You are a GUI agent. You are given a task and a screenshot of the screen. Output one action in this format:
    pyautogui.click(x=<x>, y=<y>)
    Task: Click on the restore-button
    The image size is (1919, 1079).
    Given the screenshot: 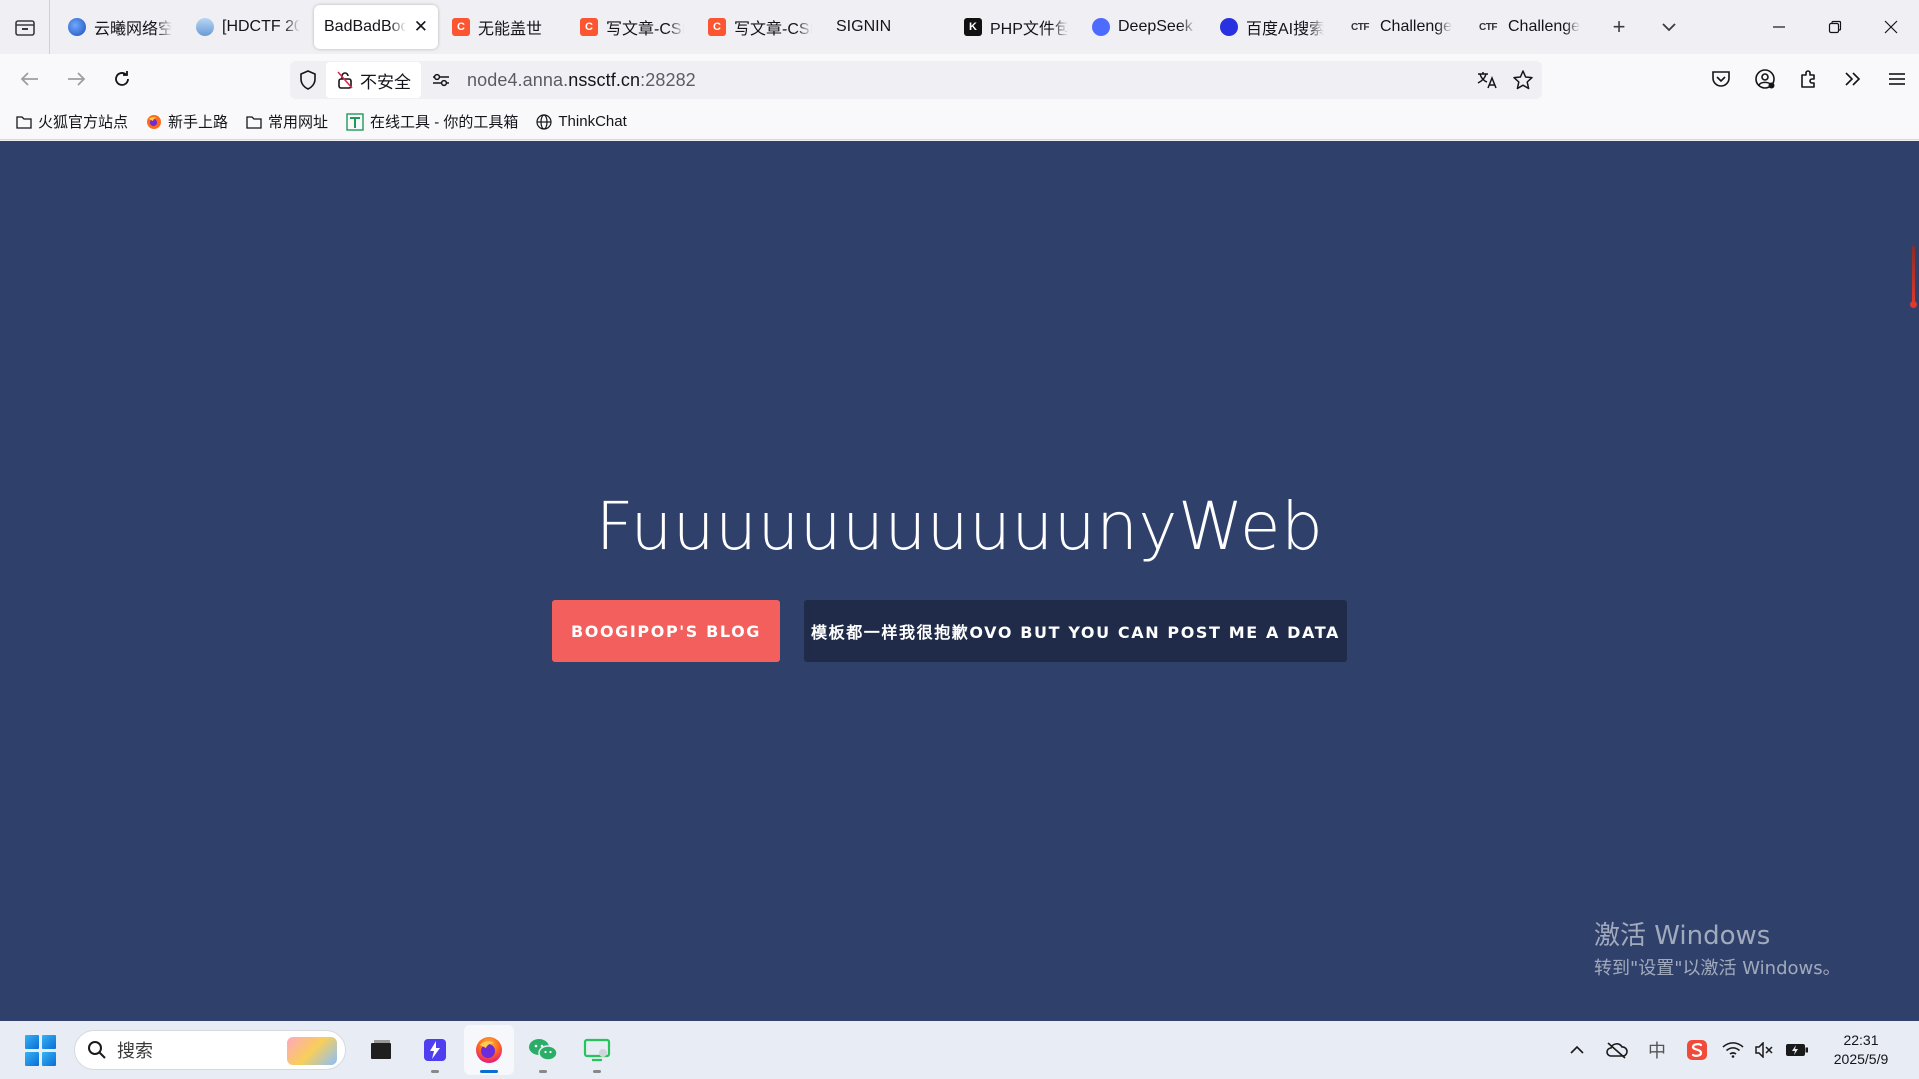 What is the action you would take?
    pyautogui.click(x=1835, y=27)
    